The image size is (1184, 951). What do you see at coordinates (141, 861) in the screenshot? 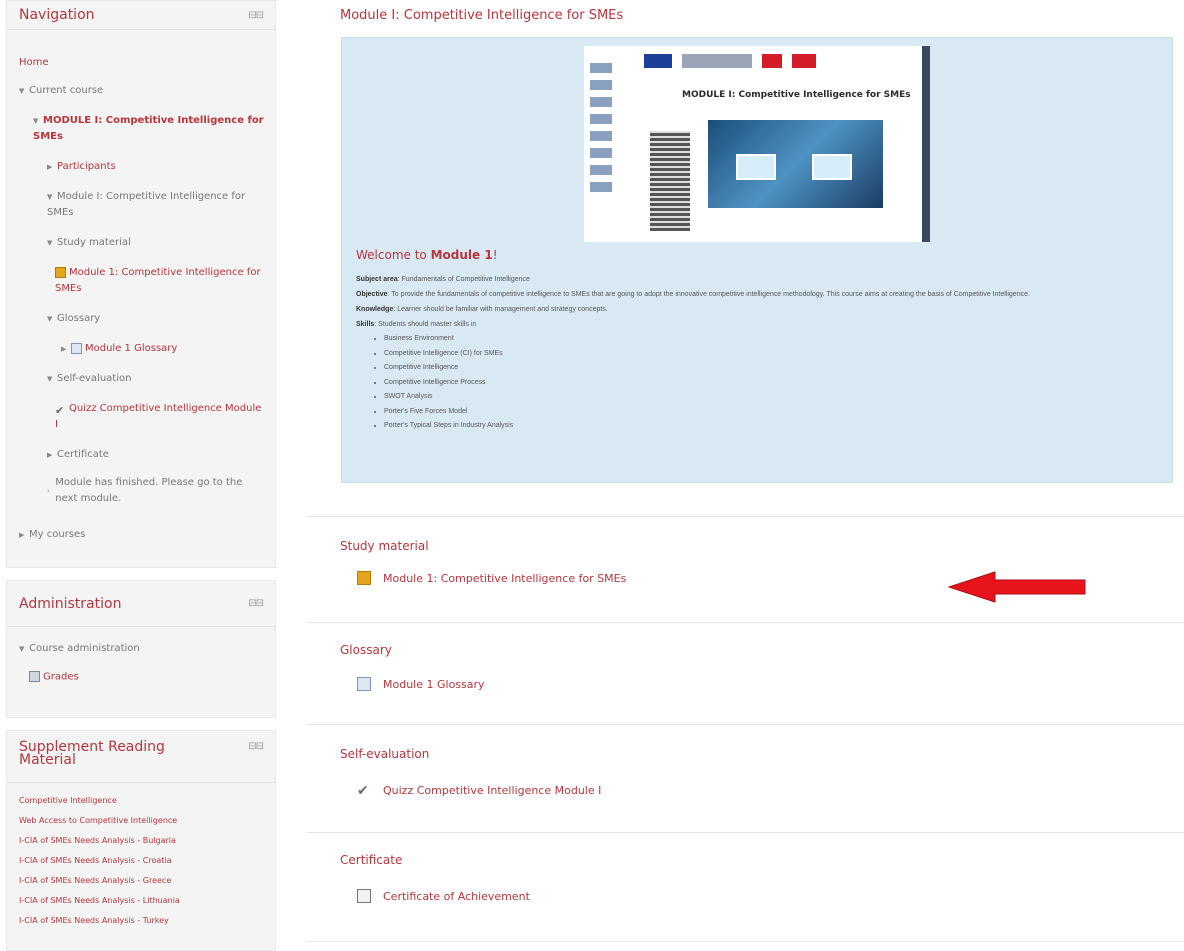
I see `supplement-link: I-CIA of SMEs Needs Analysis - Croatia` at bounding box center [141, 861].